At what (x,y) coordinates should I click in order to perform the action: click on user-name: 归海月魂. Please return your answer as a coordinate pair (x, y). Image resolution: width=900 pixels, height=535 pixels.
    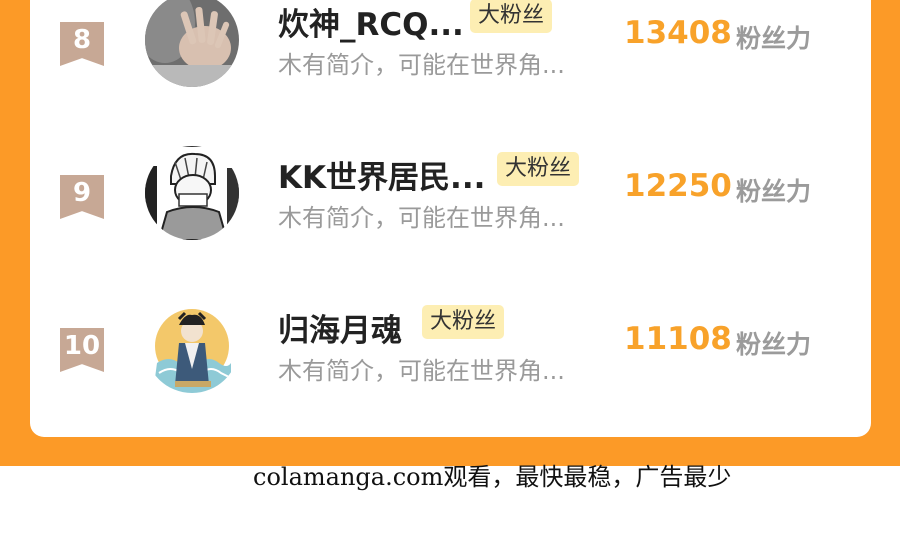
    Looking at the image, I should click on (340, 327).